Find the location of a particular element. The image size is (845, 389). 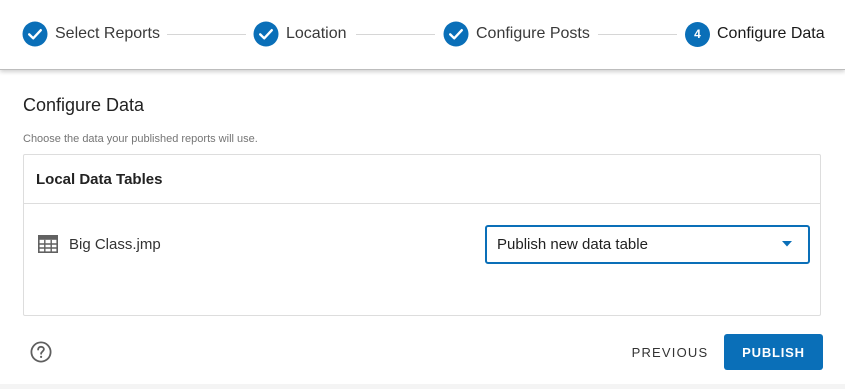

step-configure-data: 4 Configure Data is located at coordinates (755, 34).